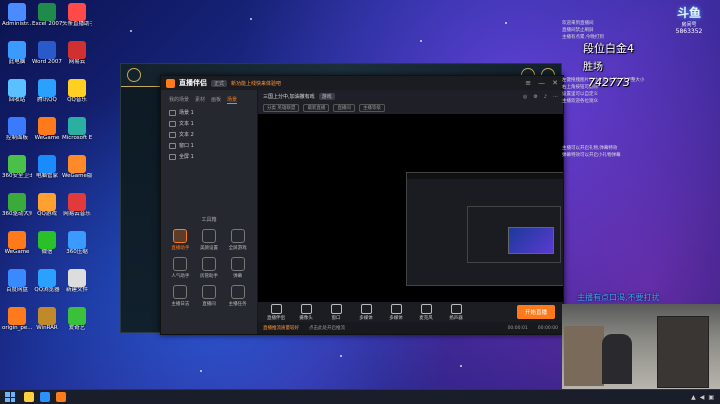 The height and width of the screenshot is (404, 720). What do you see at coordinates (209, 98) in the screenshot?
I see `left-tabs: 我的场景 素材 画板 场景` at bounding box center [209, 98].